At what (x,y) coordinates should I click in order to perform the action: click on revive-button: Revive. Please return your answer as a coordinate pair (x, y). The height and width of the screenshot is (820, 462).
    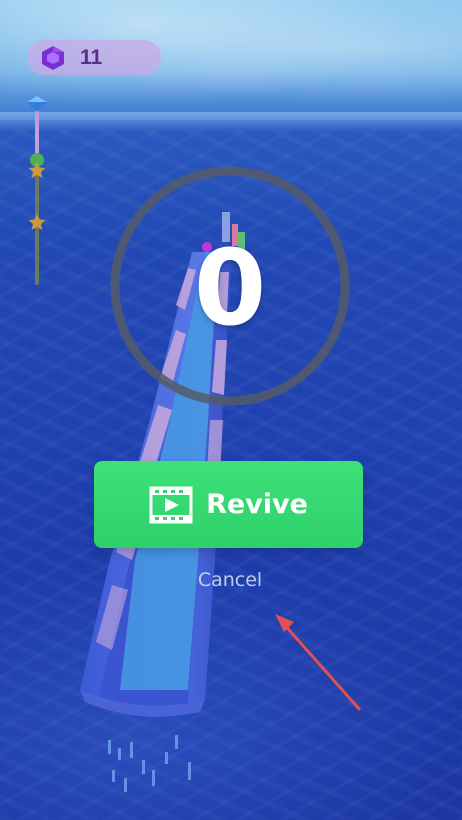
    Looking at the image, I should click on (228, 504).